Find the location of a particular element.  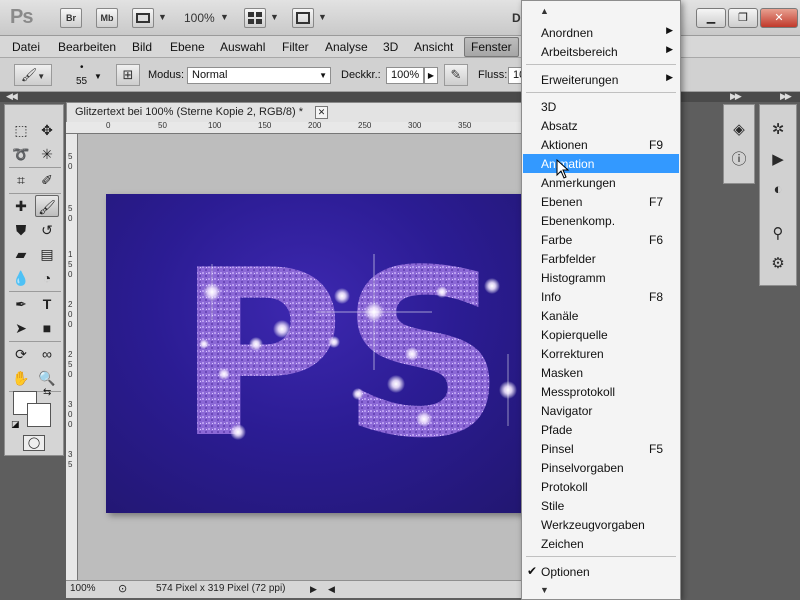

menu-item-ebenen: Ebenen F7 is located at coordinates (601, 201).